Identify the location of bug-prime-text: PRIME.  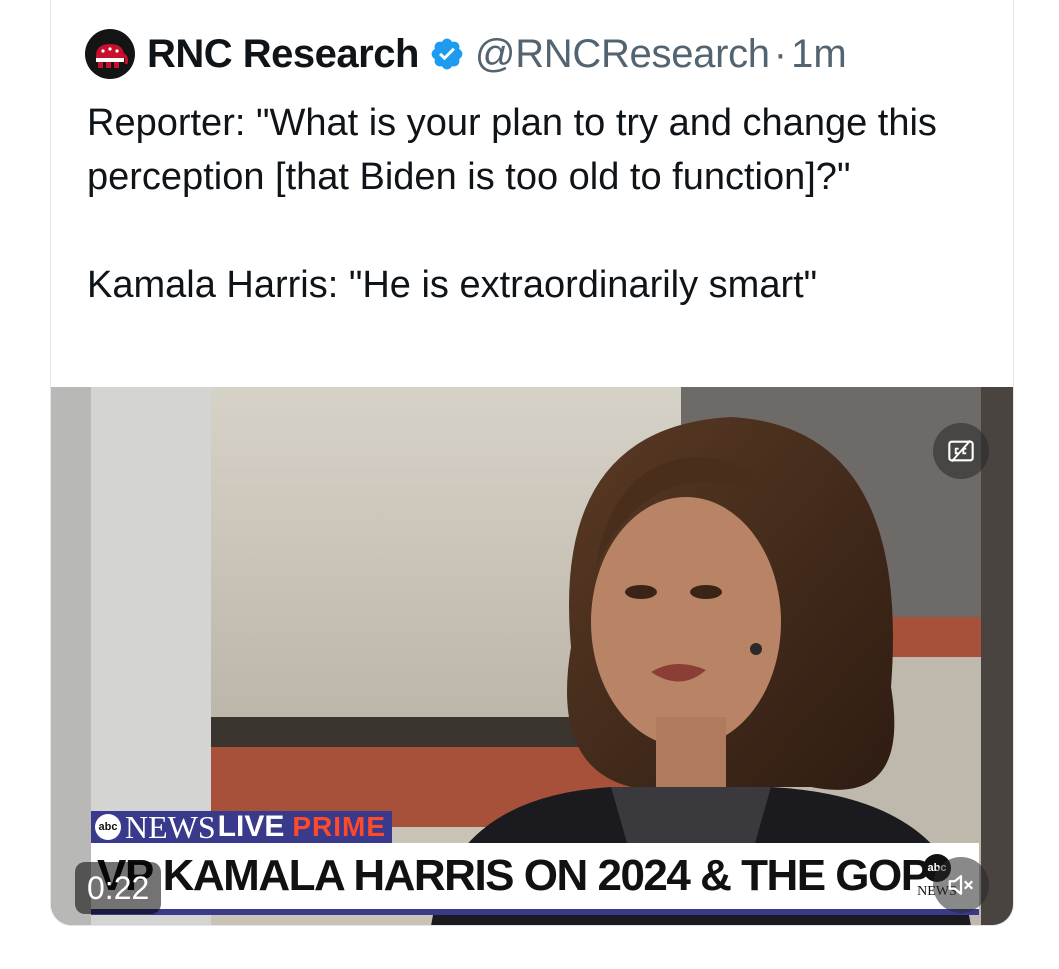
(339, 826).